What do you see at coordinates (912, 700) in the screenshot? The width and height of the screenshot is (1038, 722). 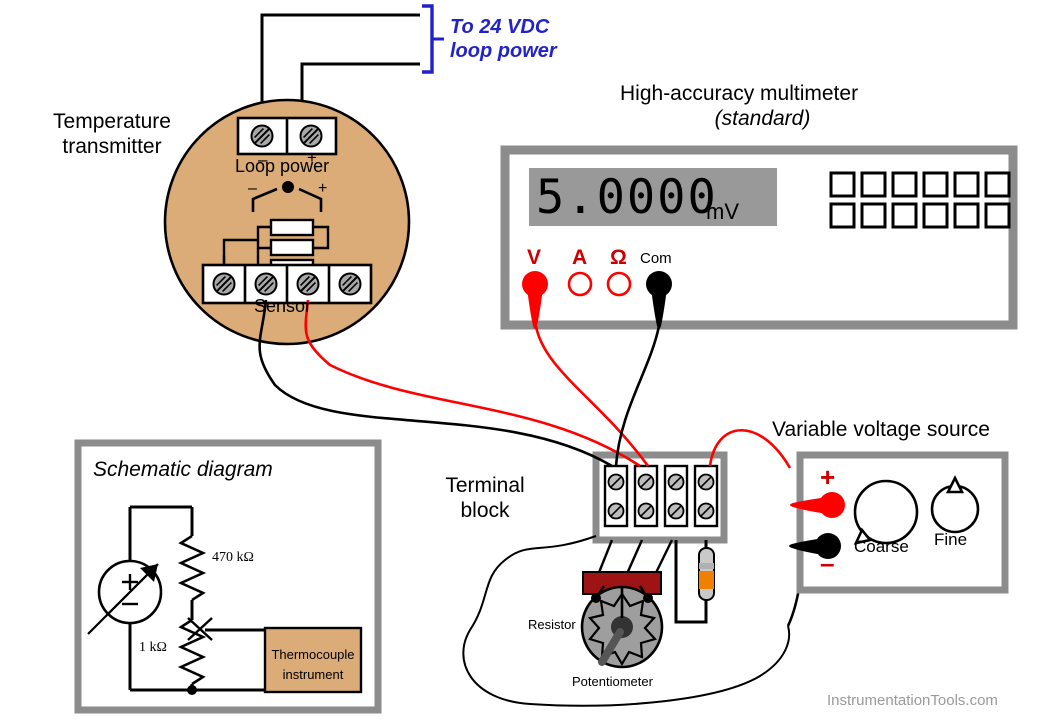 I see `watermark: InstrumentationTools.com` at bounding box center [912, 700].